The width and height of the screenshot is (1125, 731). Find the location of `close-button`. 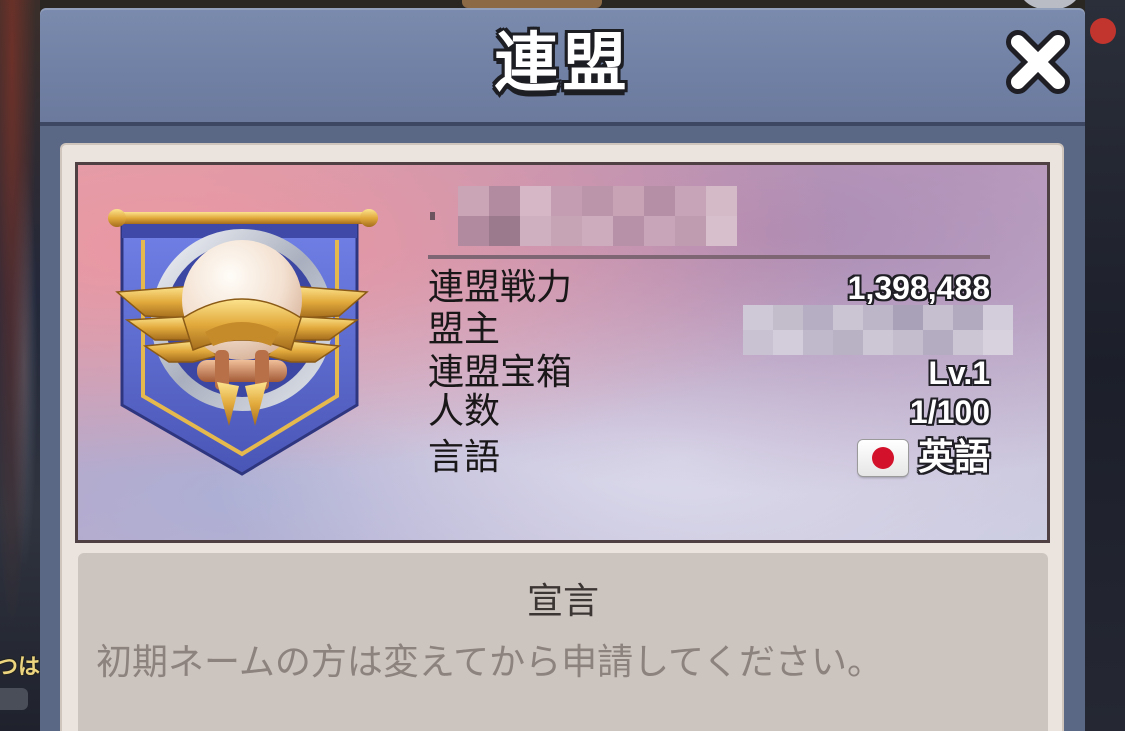

close-button is located at coordinates (1038, 62).